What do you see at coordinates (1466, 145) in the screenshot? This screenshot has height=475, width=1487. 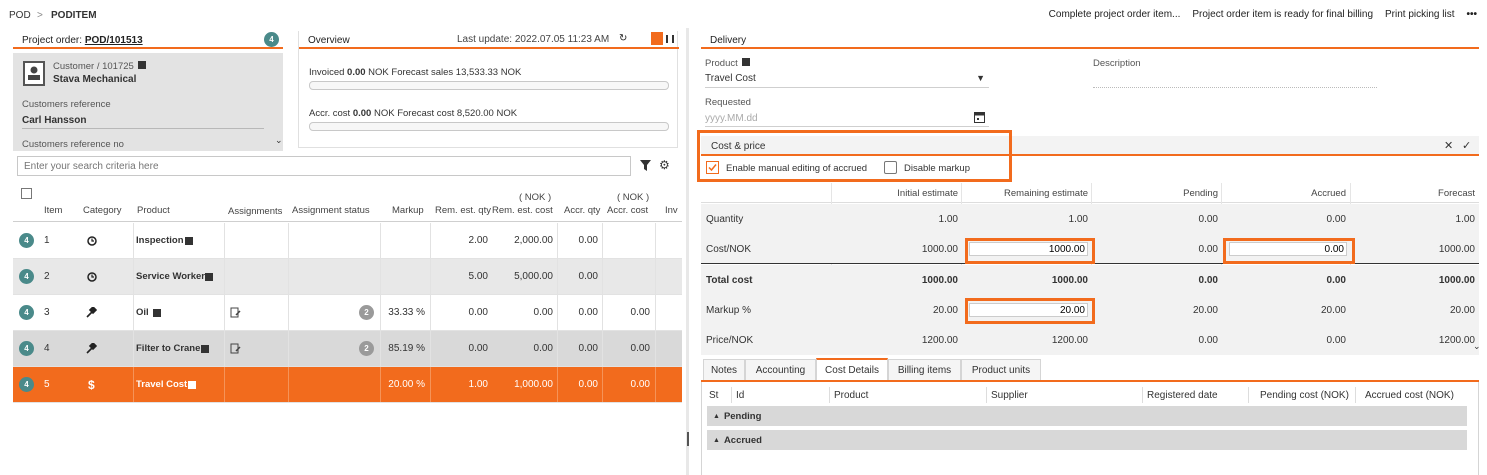 I see `check-icon: ✓` at bounding box center [1466, 145].